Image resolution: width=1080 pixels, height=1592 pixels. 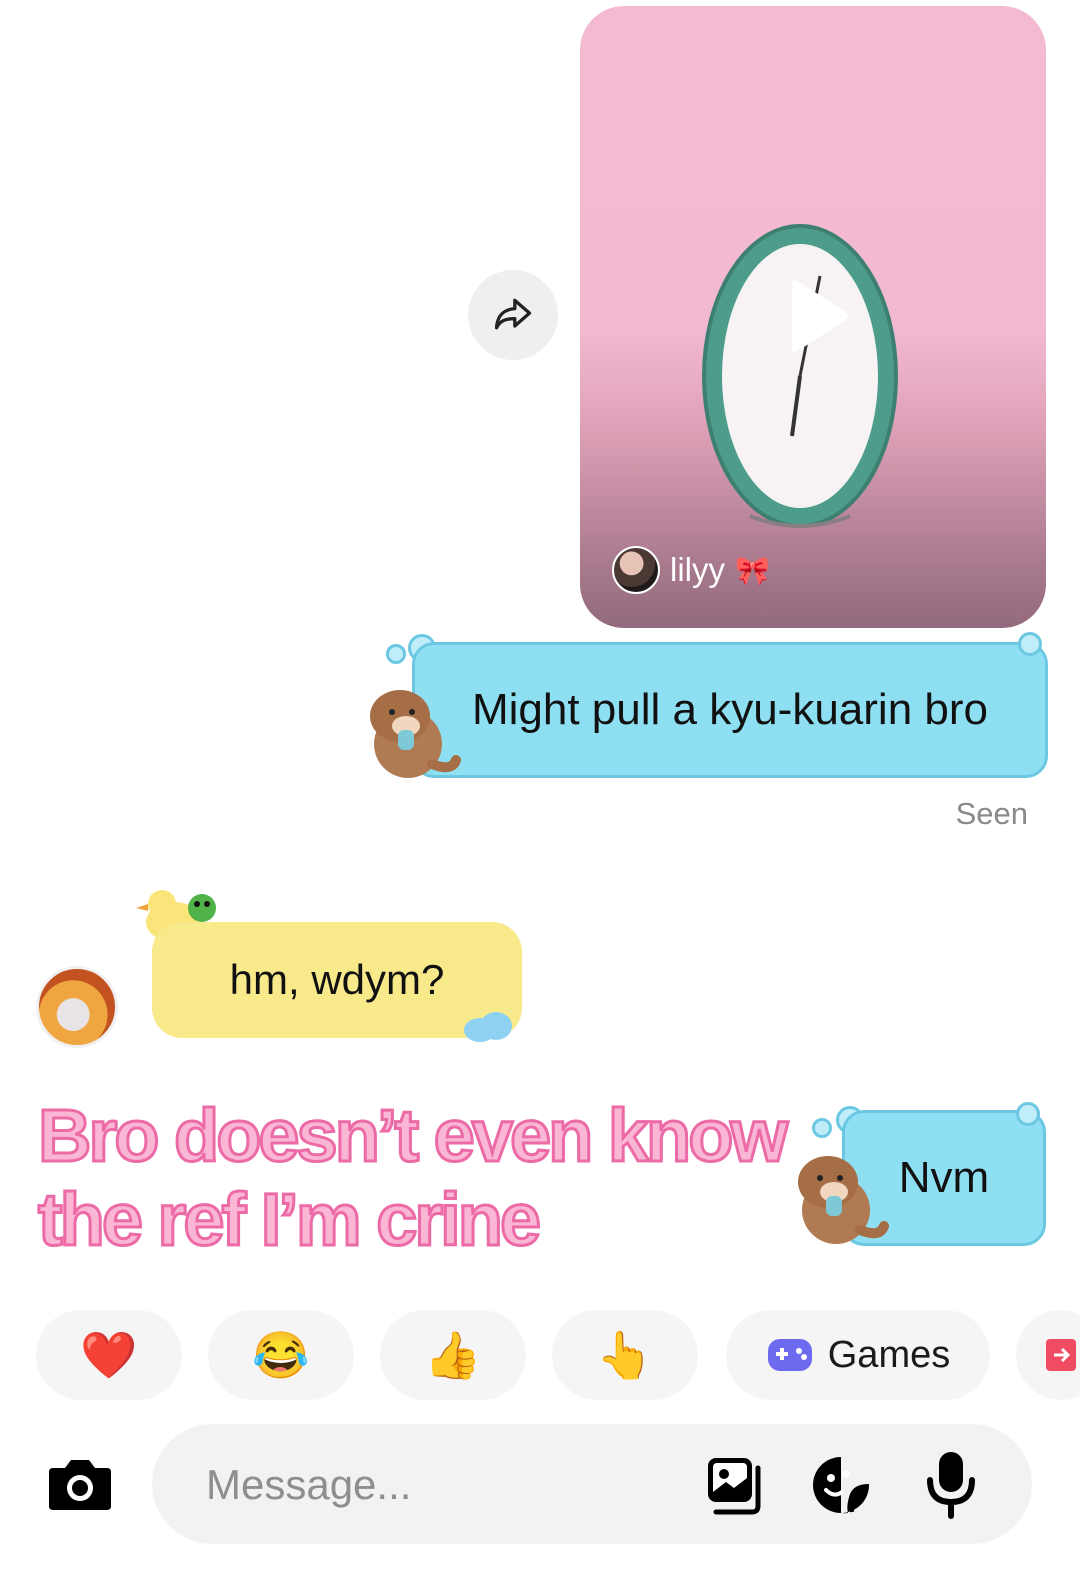 I want to click on play-icon, so click(x=820, y=316).